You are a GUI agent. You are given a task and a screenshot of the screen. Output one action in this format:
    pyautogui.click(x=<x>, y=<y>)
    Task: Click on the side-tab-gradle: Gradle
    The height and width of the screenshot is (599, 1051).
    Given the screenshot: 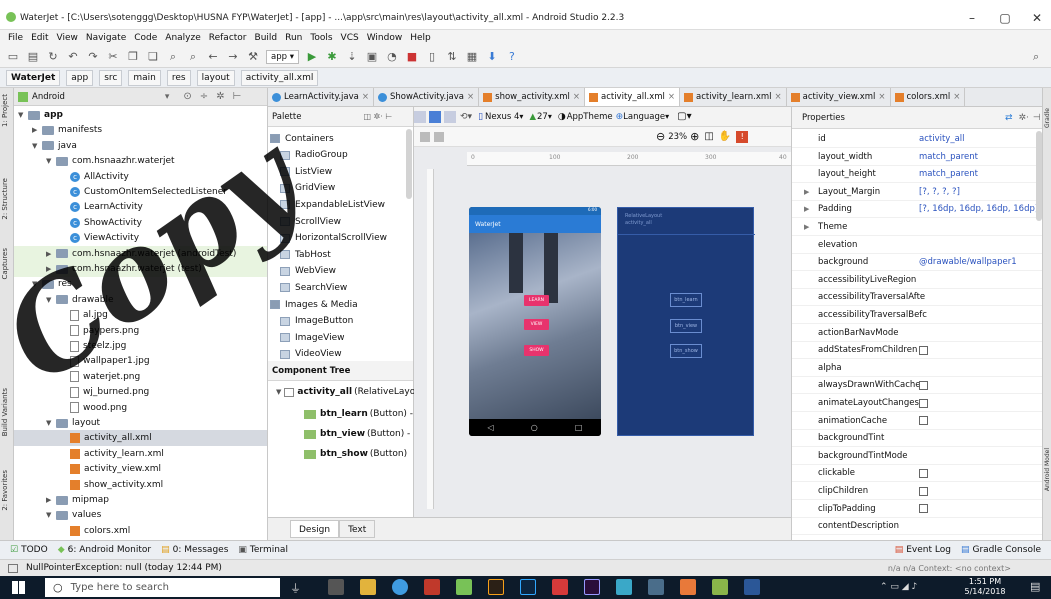 What is the action you would take?
    pyautogui.click(x=1047, y=118)
    